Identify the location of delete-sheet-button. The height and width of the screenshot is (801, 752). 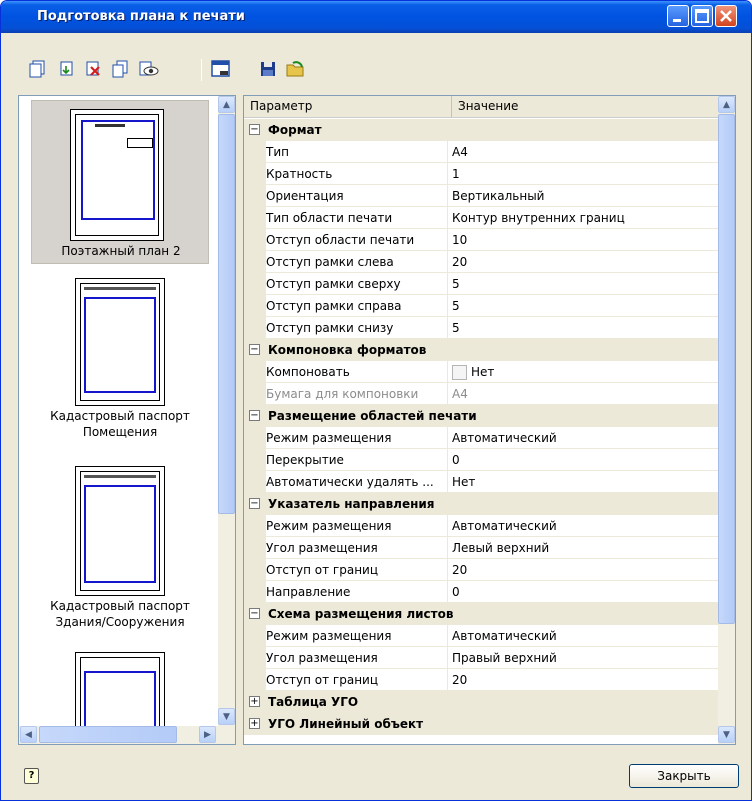
(93, 69).